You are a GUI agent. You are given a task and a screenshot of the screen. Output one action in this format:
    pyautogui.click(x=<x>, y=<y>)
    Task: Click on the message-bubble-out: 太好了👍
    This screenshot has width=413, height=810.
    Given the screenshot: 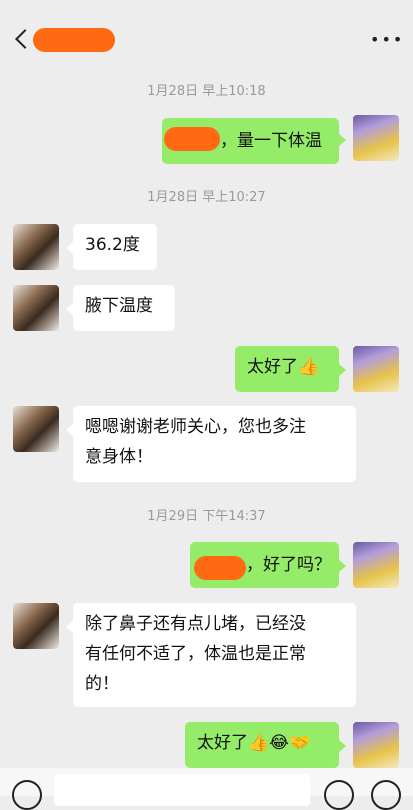 What is the action you would take?
    pyautogui.click(x=287, y=369)
    